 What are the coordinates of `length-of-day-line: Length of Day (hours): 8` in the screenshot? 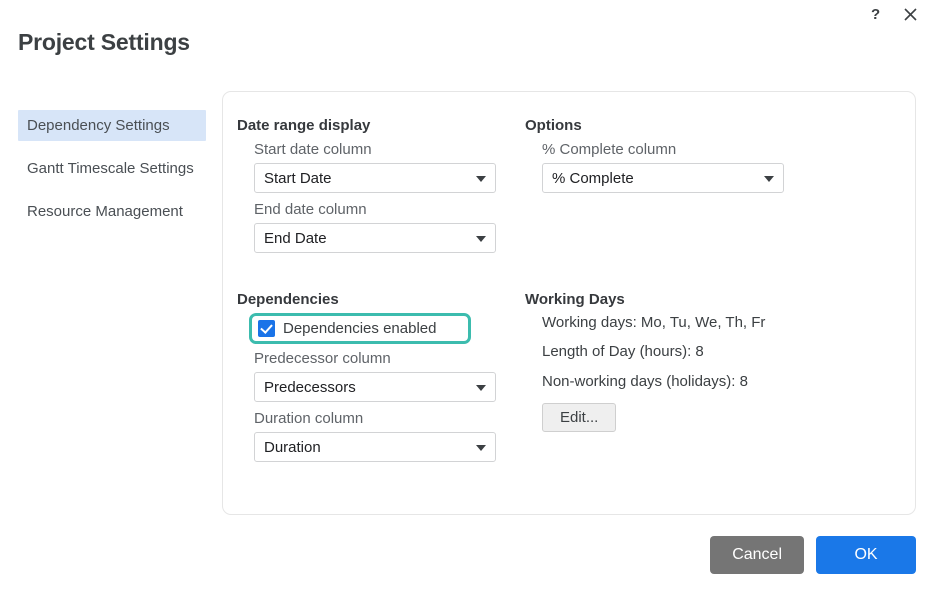 It's located at (623, 352).